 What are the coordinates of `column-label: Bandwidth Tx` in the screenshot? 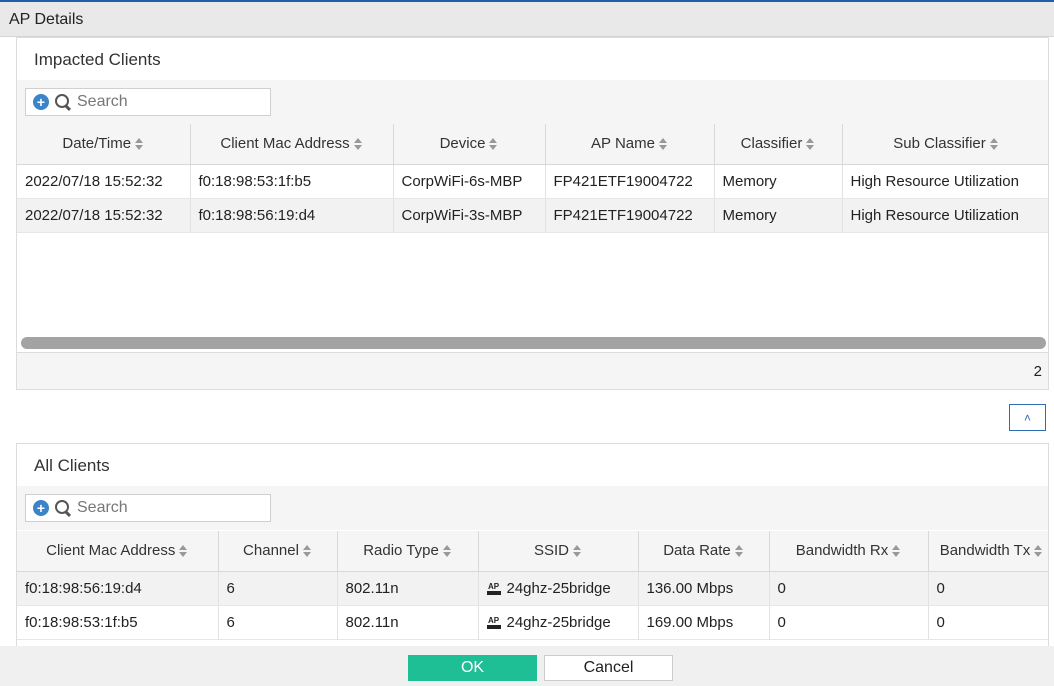 It's located at (985, 551).